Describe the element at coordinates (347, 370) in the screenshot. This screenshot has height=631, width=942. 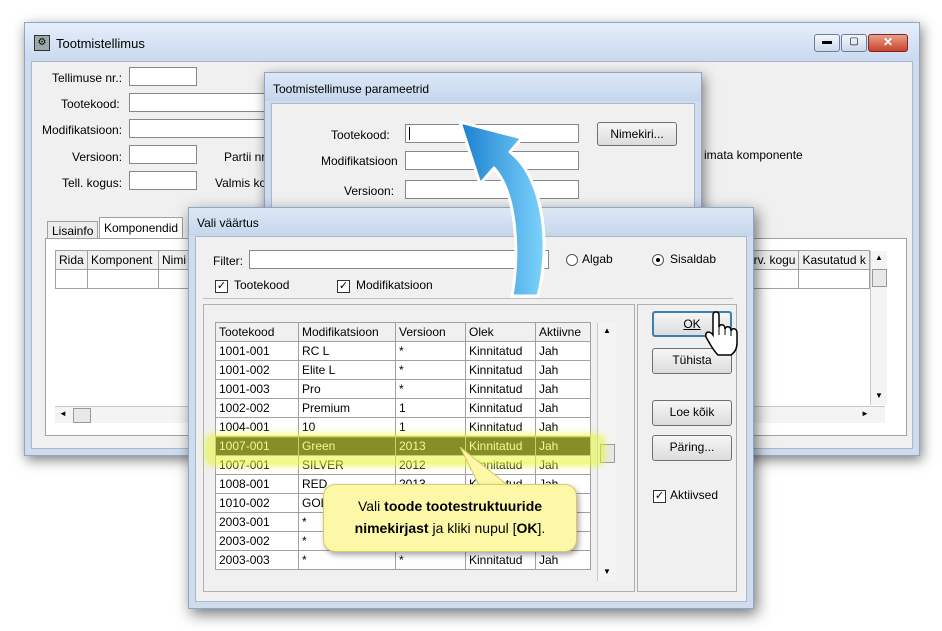
I see `table-cell: Elite L` at that location.